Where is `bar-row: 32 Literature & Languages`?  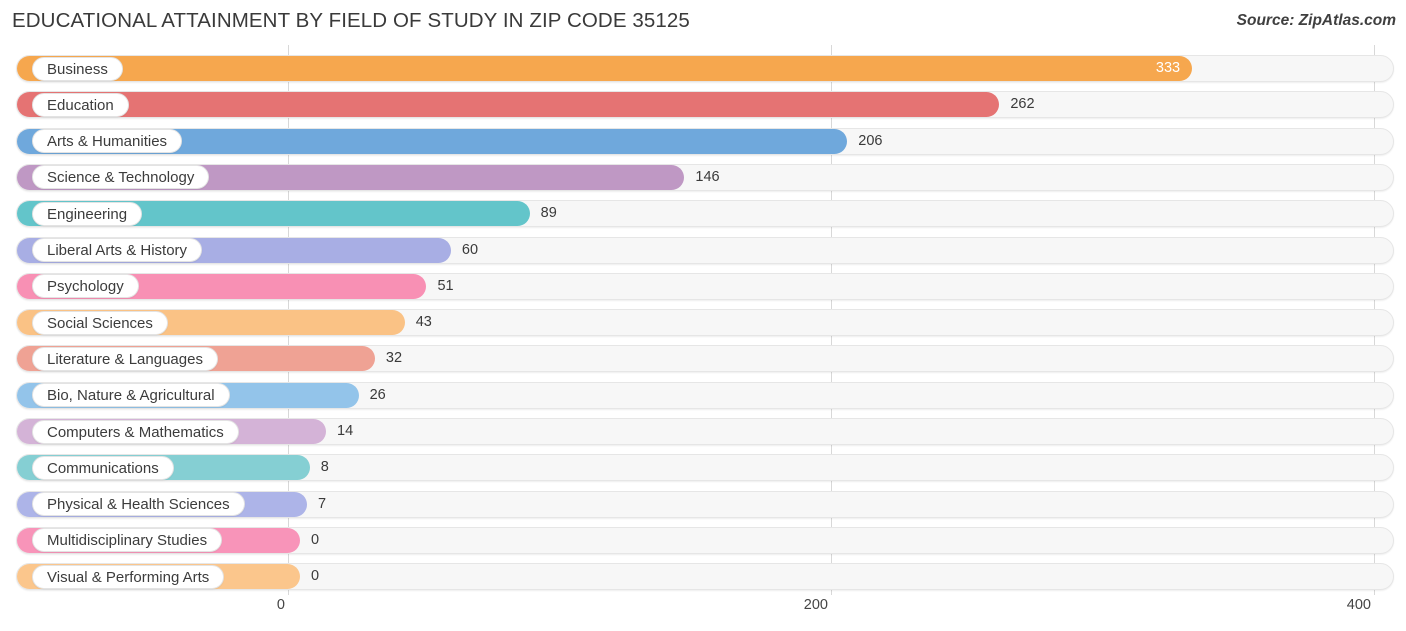
bar-row: 32 Literature & Languages is located at coordinates (703, 360).